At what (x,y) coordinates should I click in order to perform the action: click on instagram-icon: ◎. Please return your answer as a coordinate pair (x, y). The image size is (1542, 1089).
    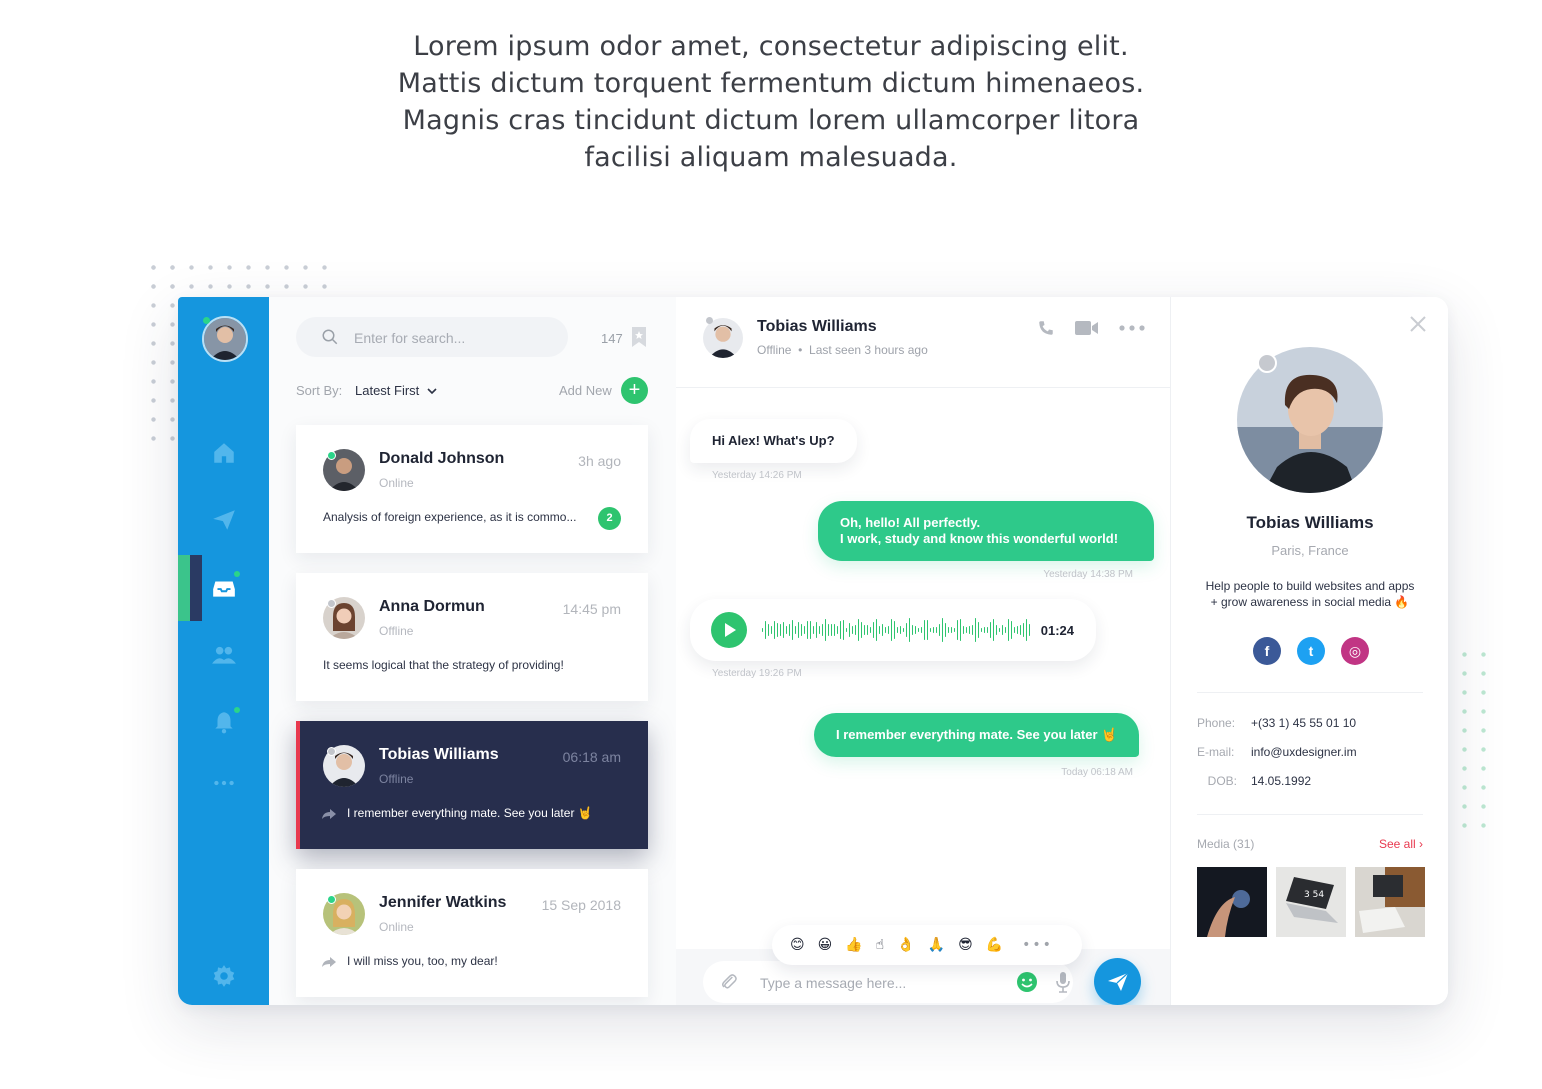
    Looking at the image, I should click on (1355, 651).